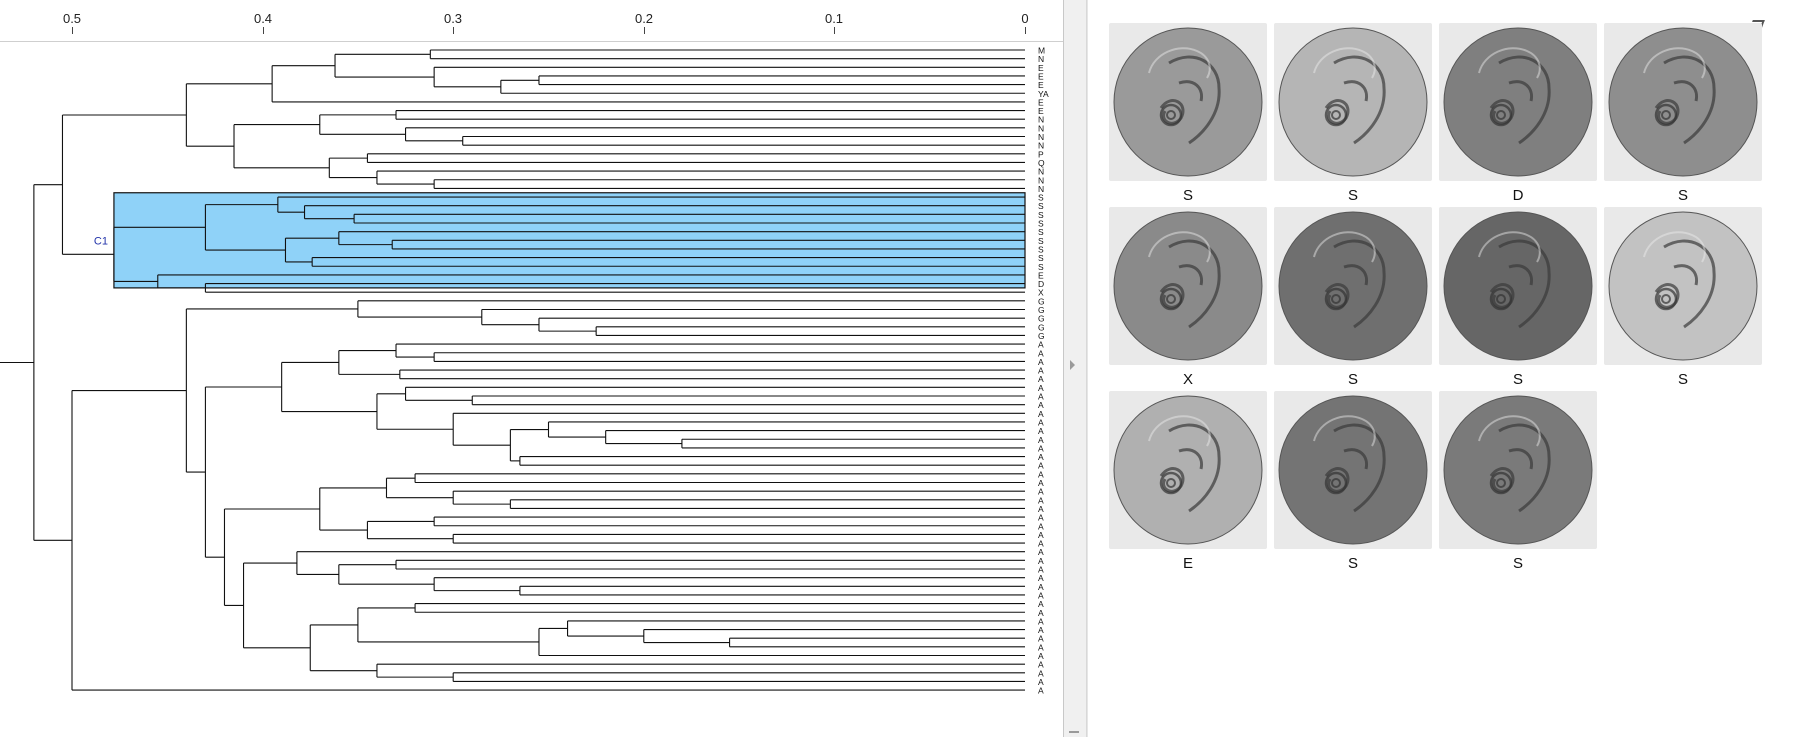  What do you see at coordinates (263, 18) in the screenshot?
I see `axis-tick-label: 0.4` at bounding box center [263, 18].